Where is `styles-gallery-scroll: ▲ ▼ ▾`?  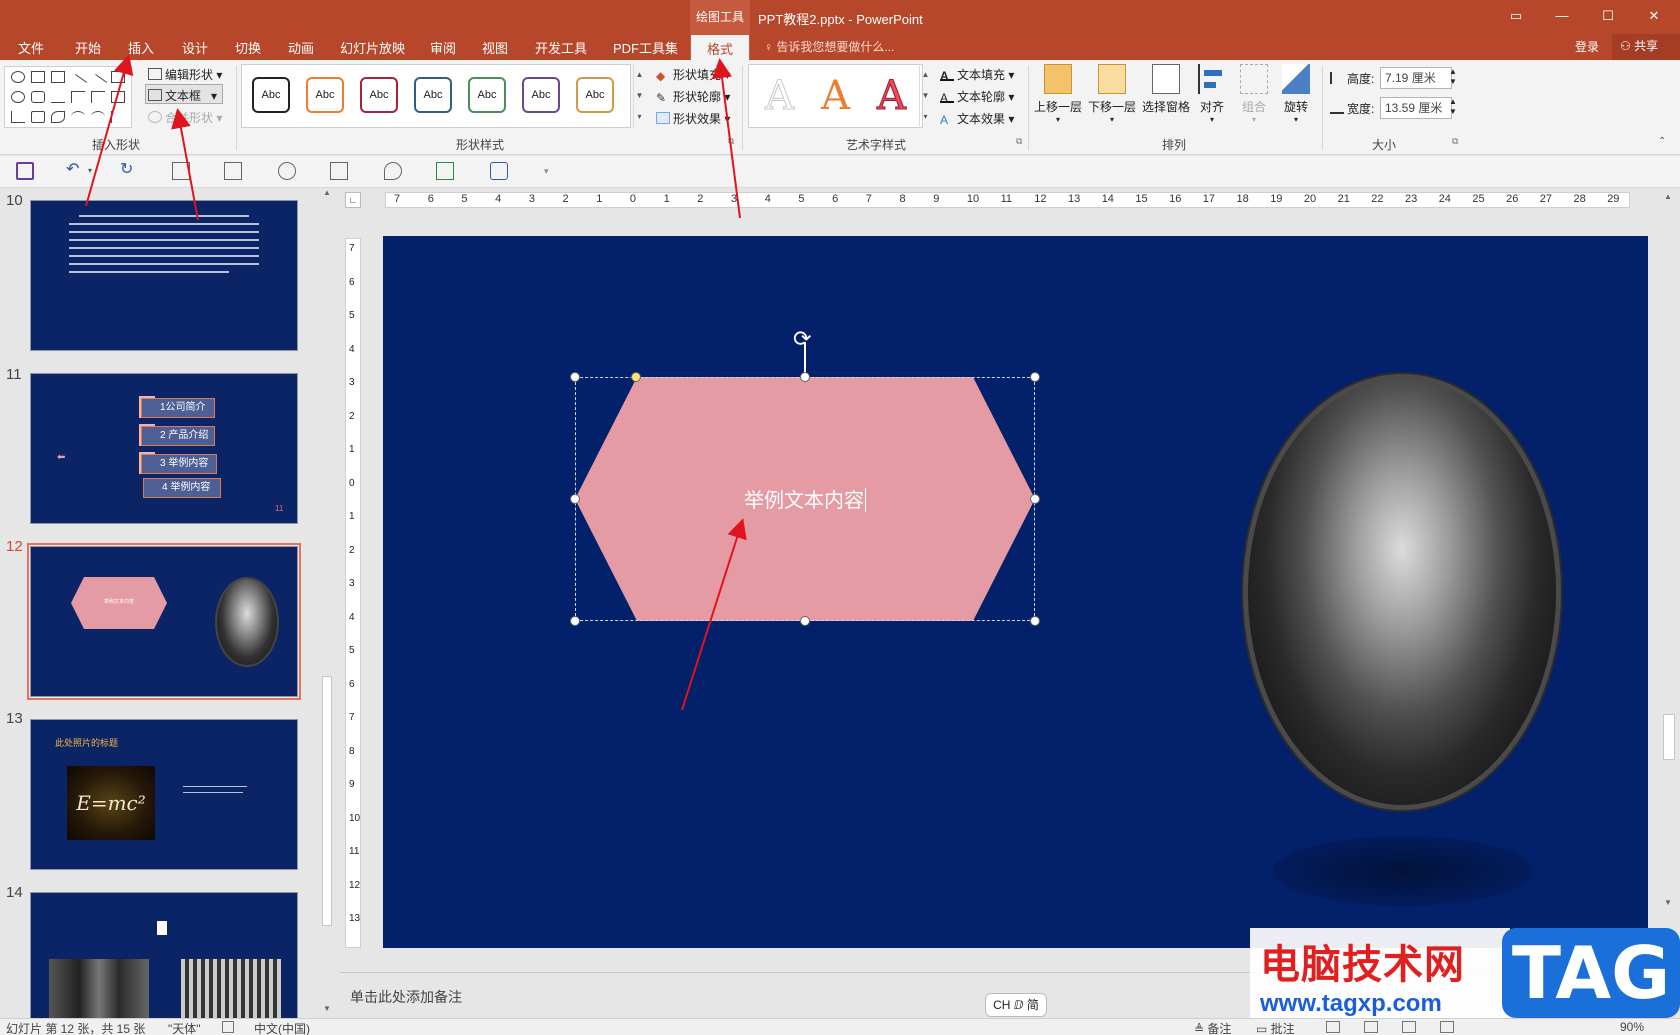 styles-gallery-scroll: ▲ ▼ ▾ is located at coordinates (639, 96).